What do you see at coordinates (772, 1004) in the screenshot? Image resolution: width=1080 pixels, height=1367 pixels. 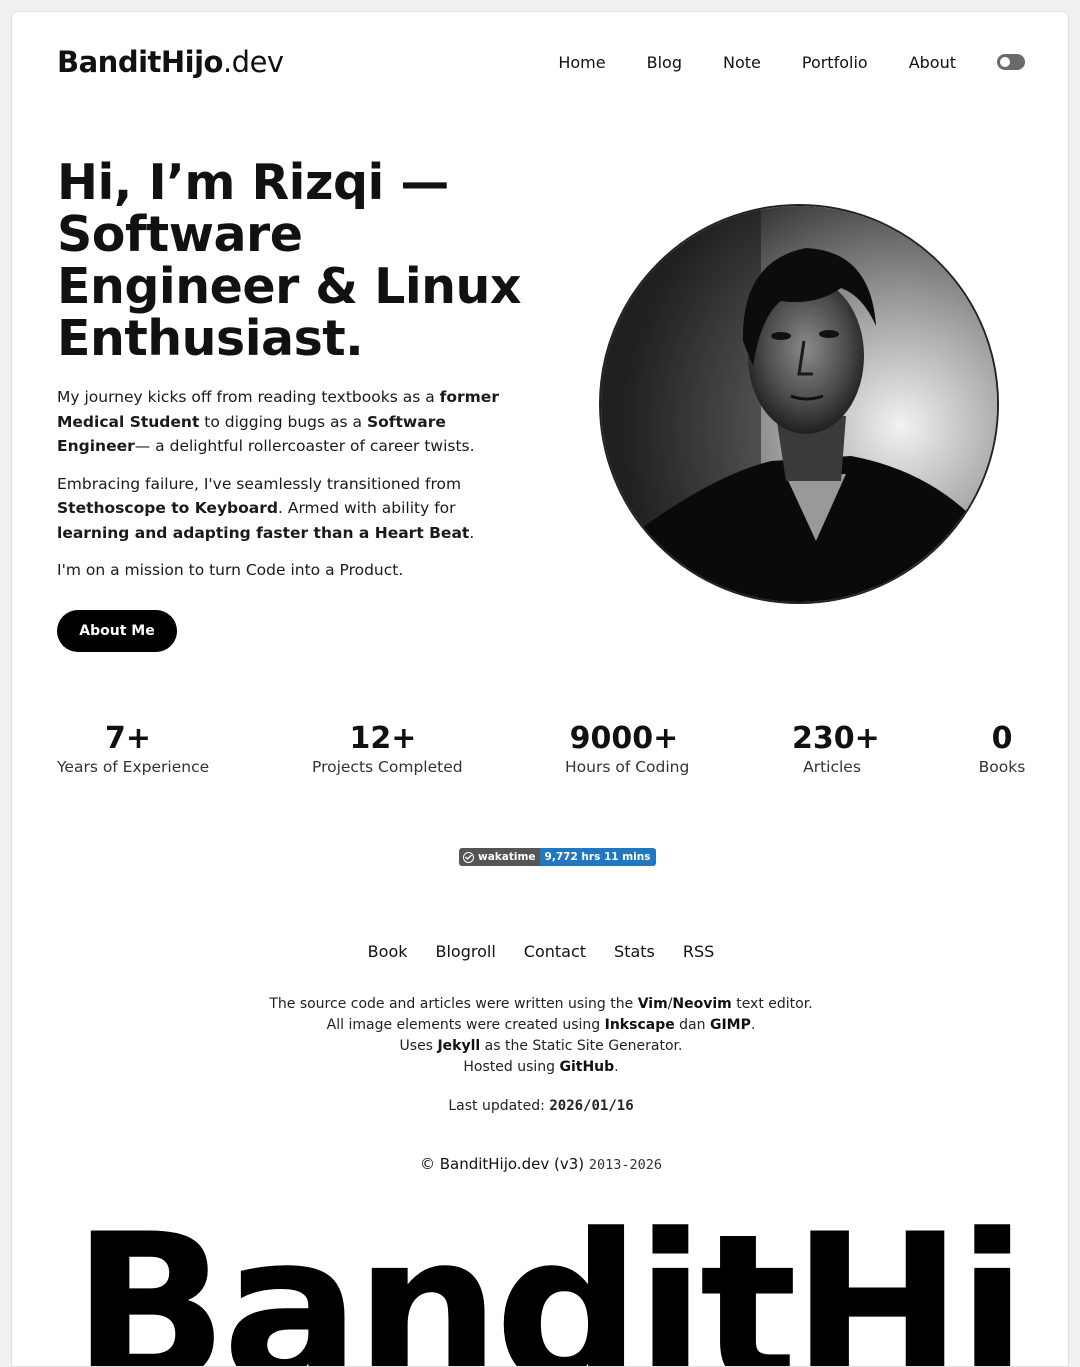 I see `text: text editor.` at bounding box center [772, 1004].